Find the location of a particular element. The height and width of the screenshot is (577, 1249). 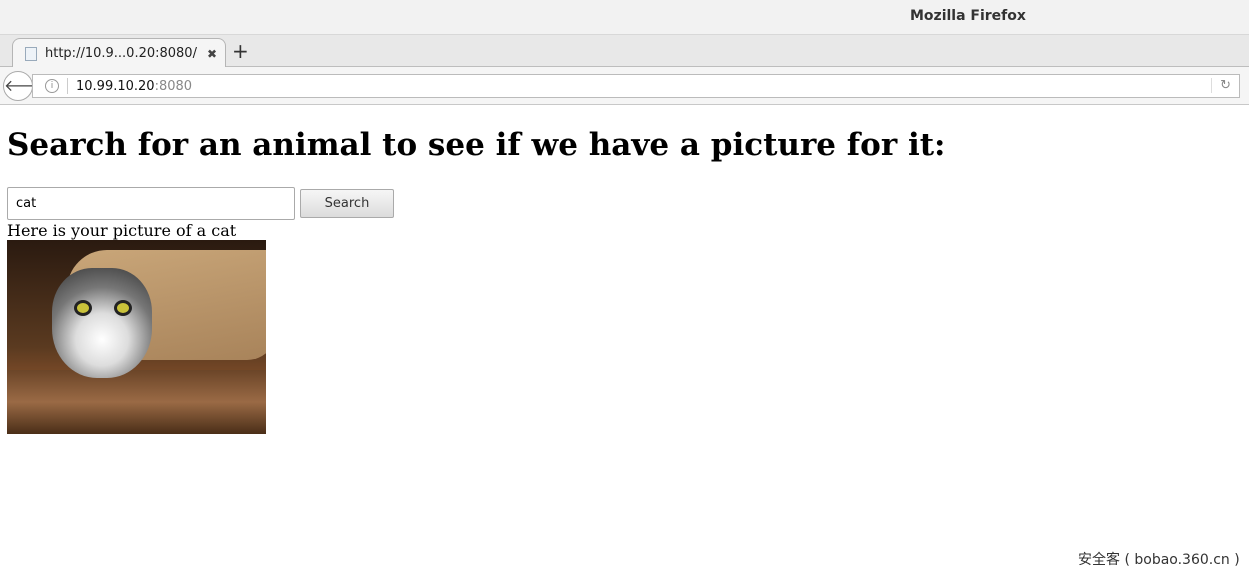

tab-label: http://10.9...0.20:8080/ is located at coordinates (121, 53).